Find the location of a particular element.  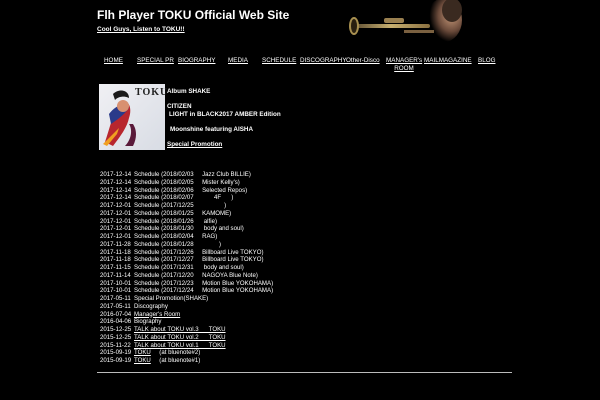

news-text: Schedule (2018/02/07 4F ) is located at coordinates (184, 198).